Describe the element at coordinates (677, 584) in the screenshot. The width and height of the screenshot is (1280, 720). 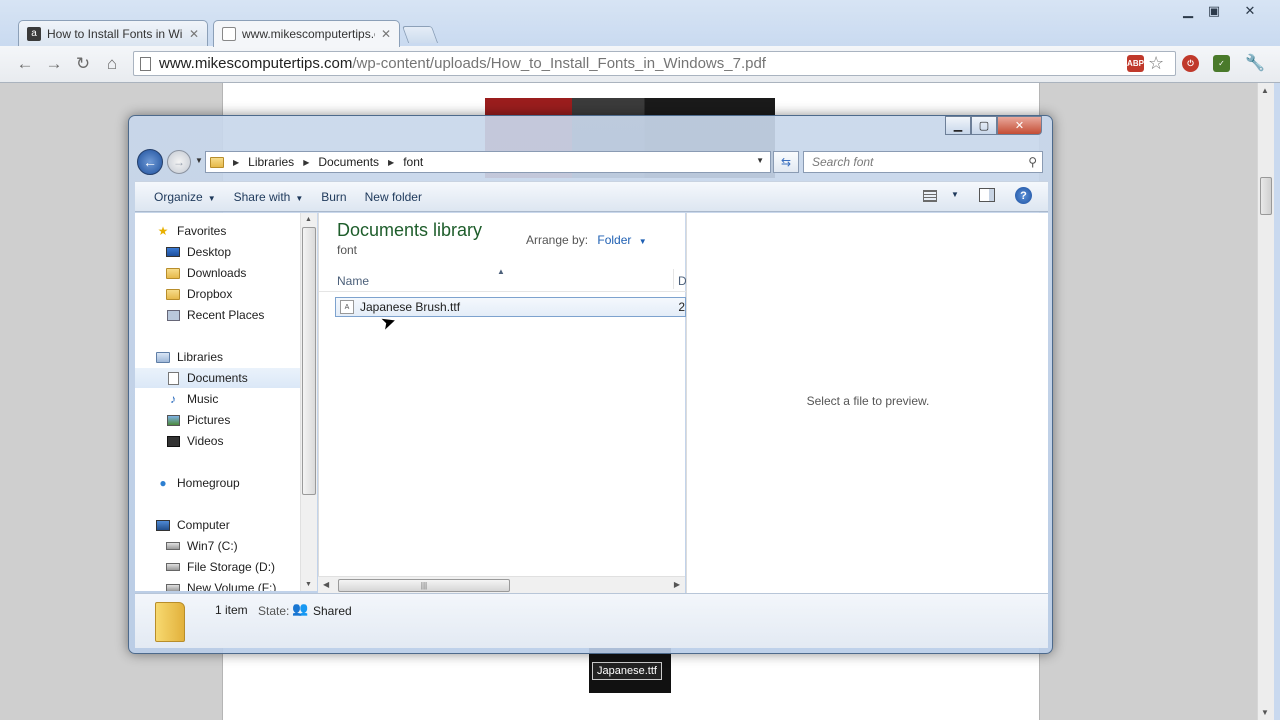
I see `scroll-right-icon: ▶` at that location.